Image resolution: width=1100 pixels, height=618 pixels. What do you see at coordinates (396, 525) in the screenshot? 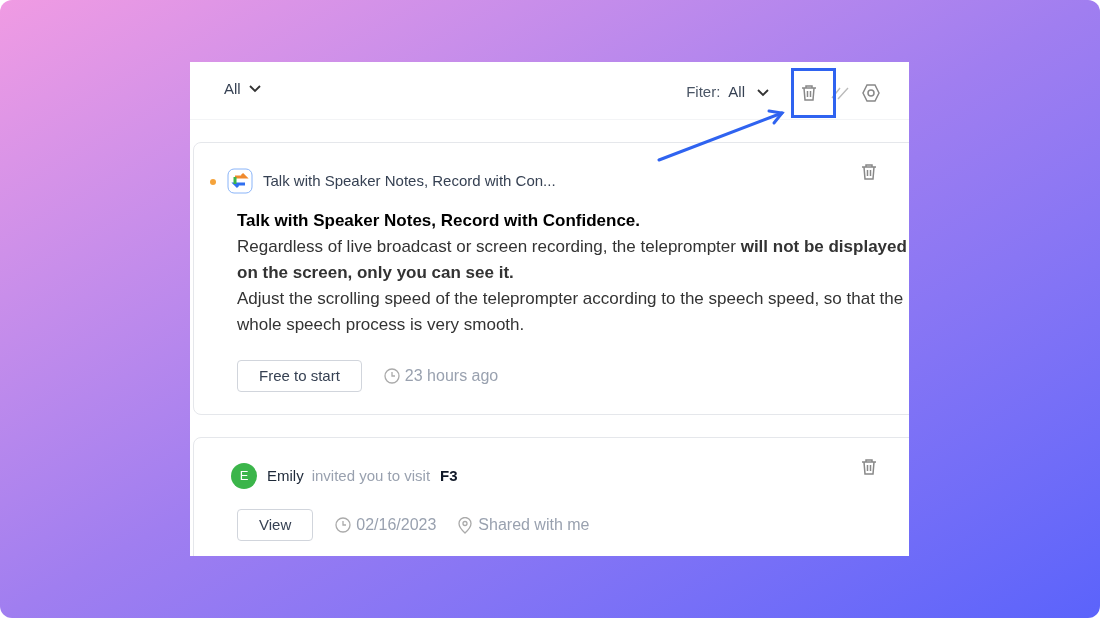
I see `timestamp: 02/16/2023` at bounding box center [396, 525].